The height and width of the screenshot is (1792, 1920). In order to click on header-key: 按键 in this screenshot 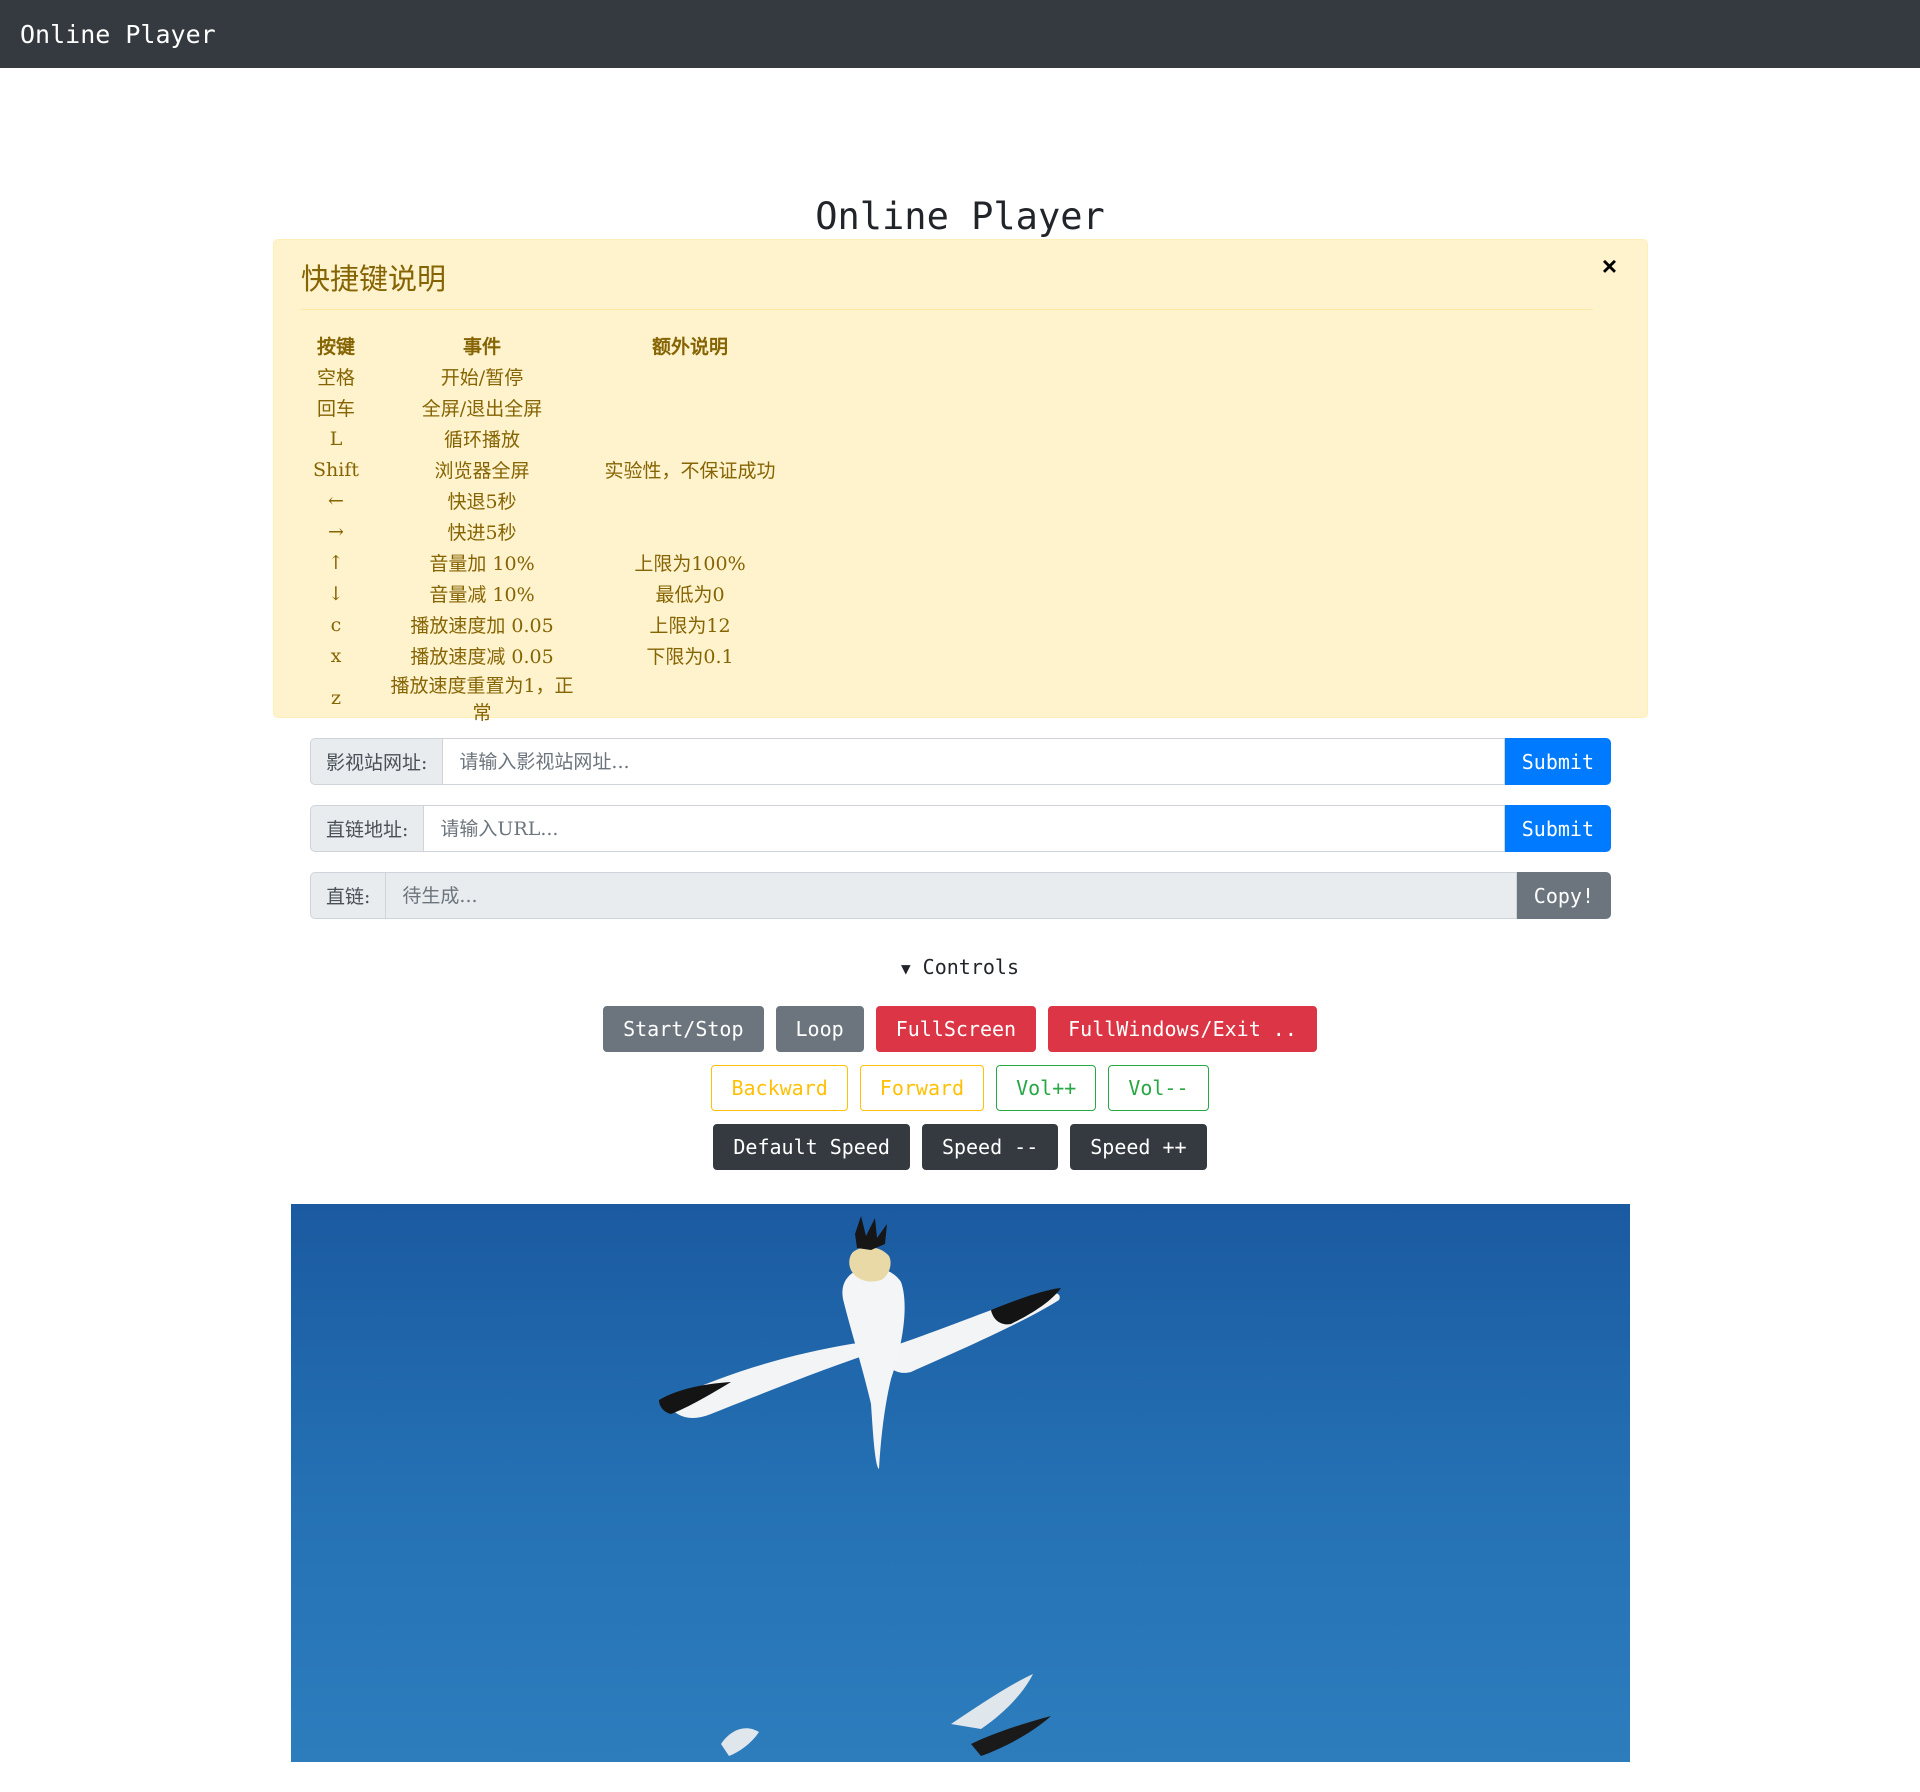, I will do `click(335, 347)`.